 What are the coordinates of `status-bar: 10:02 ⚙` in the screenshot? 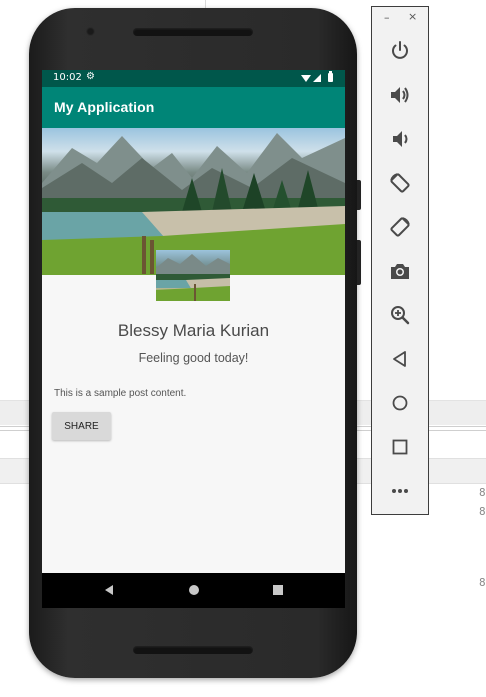 It's located at (193, 78).